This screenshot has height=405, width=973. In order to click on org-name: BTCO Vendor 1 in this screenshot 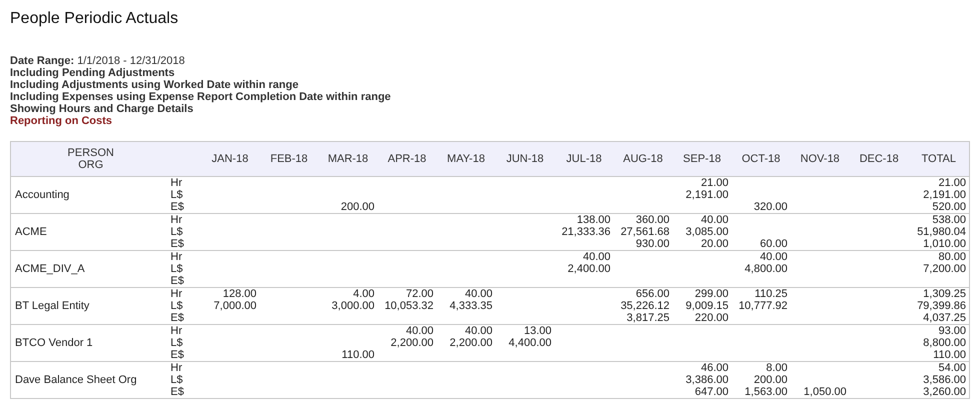, I will do `click(54, 343)`.